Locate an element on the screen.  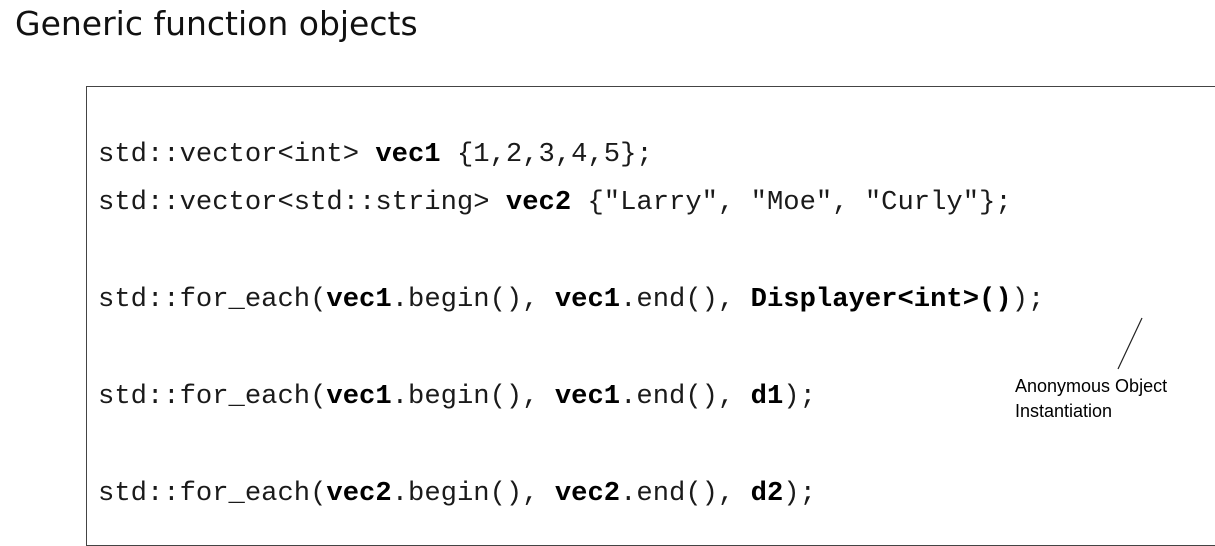
code-line-1: std::vector<int> vec1 {1,2,3,4,5}; is located at coordinates (375, 154).